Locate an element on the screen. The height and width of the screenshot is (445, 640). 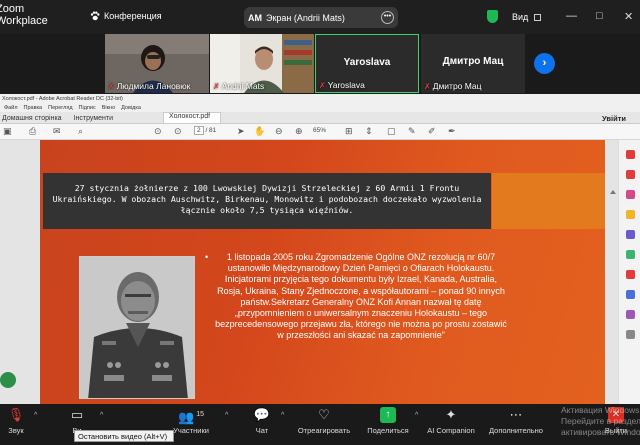
print-icon: ⎙ is located at coordinates (32, 131).